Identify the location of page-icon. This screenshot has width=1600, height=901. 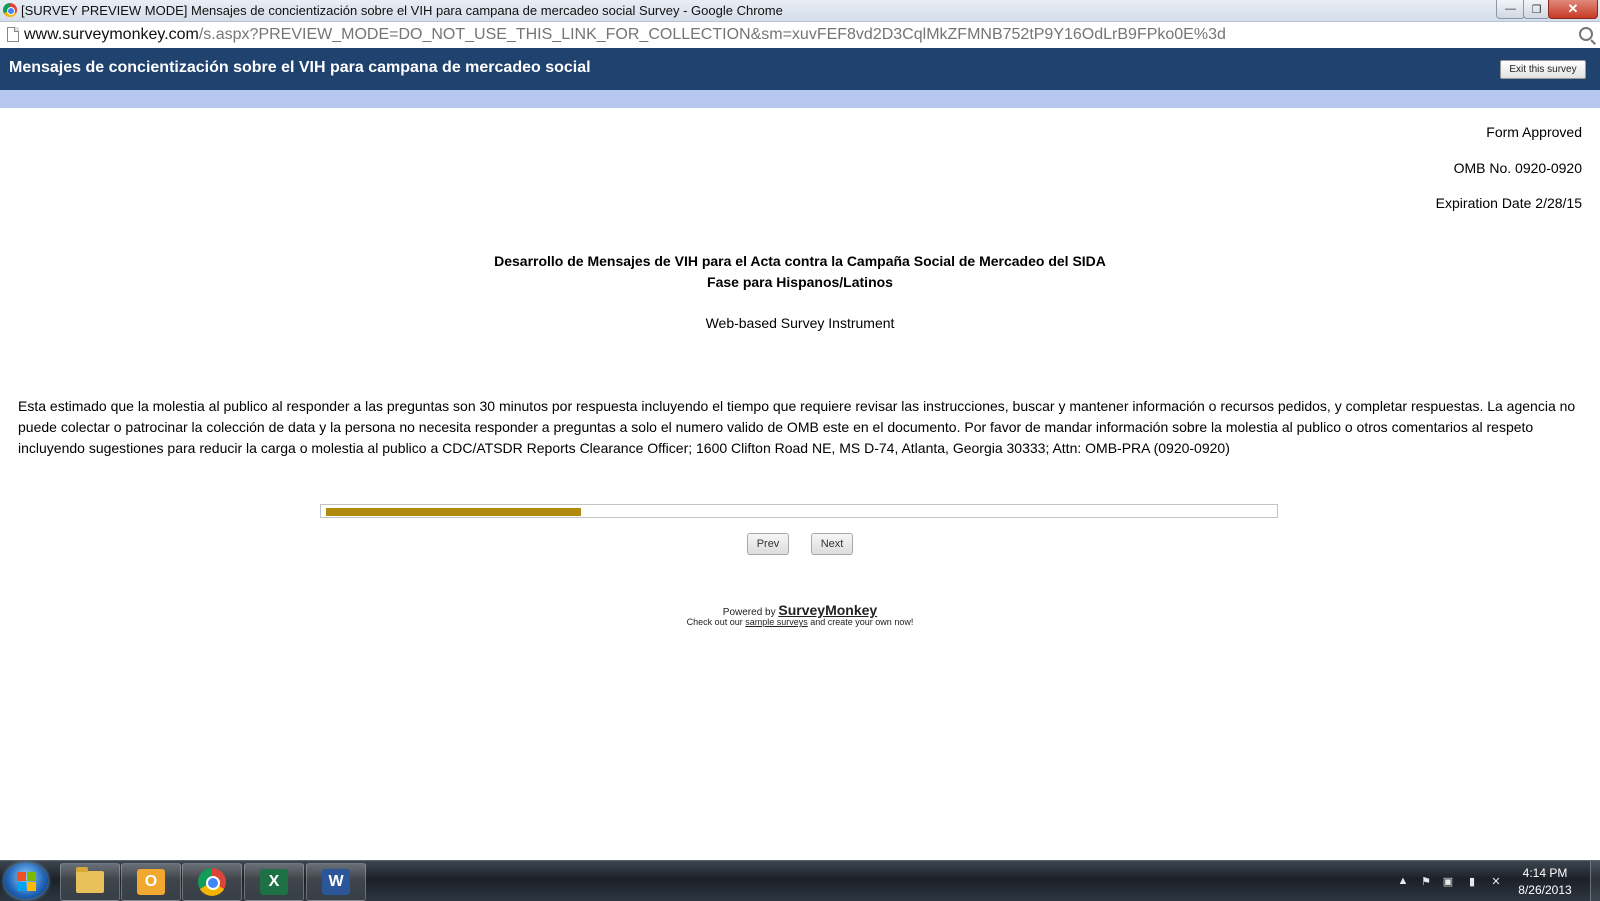
(13, 34).